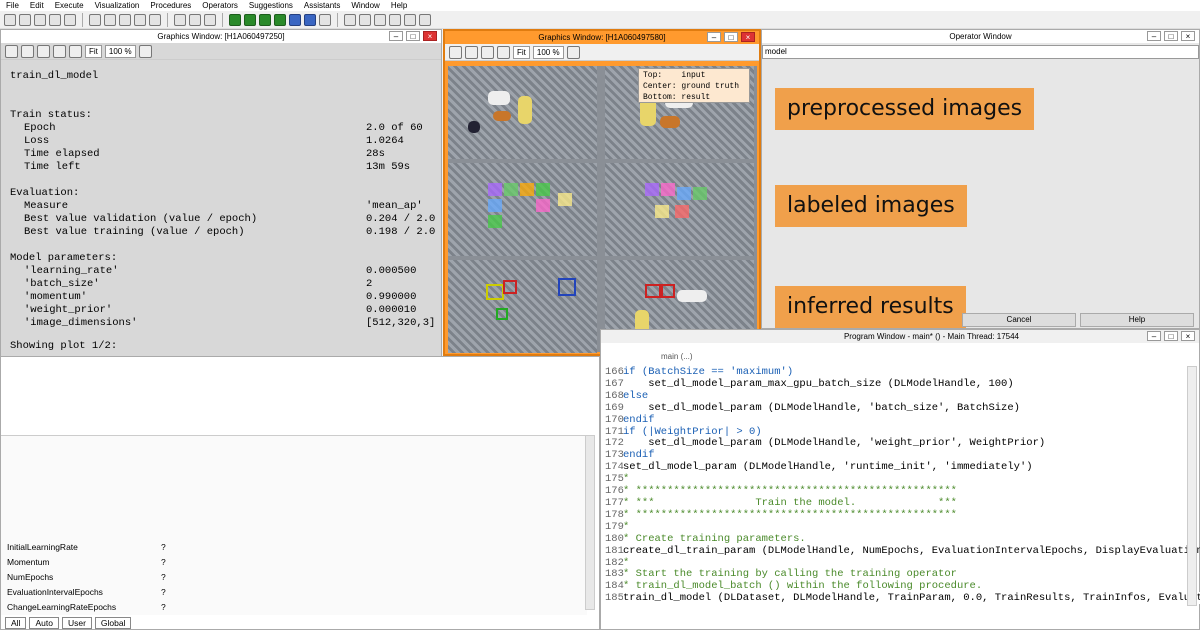 This screenshot has width=1200, height=630. Describe the element at coordinates (1019, 320) in the screenshot. I see `cancel-button: Cancel` at that location.